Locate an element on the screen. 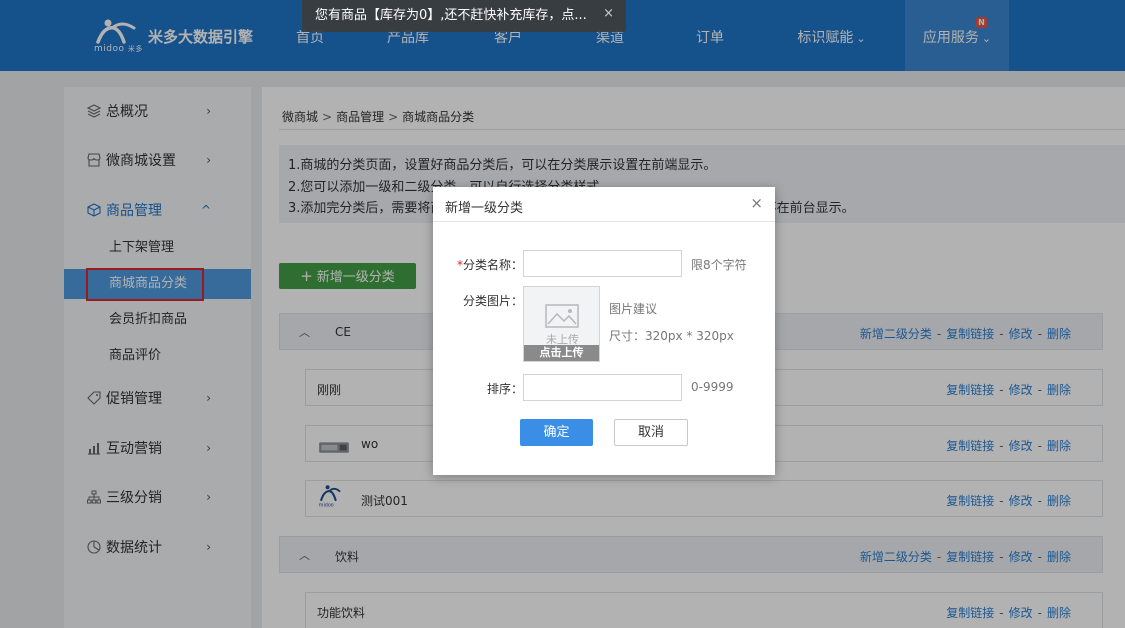 Image resolution: width=1125 pixels, height=628 pixels. image-upload: 未上传 点击上传 is located at coordinates (561, 324).